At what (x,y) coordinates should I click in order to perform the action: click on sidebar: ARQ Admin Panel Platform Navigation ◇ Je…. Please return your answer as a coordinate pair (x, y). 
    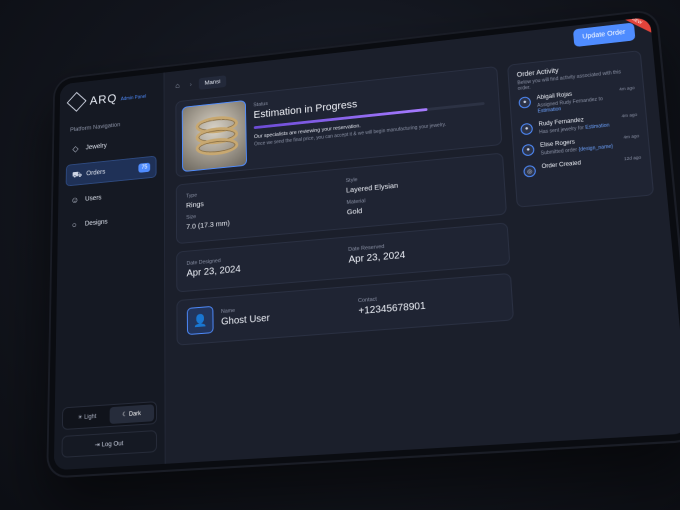
    Looking at the image, I should click on (109, 271).